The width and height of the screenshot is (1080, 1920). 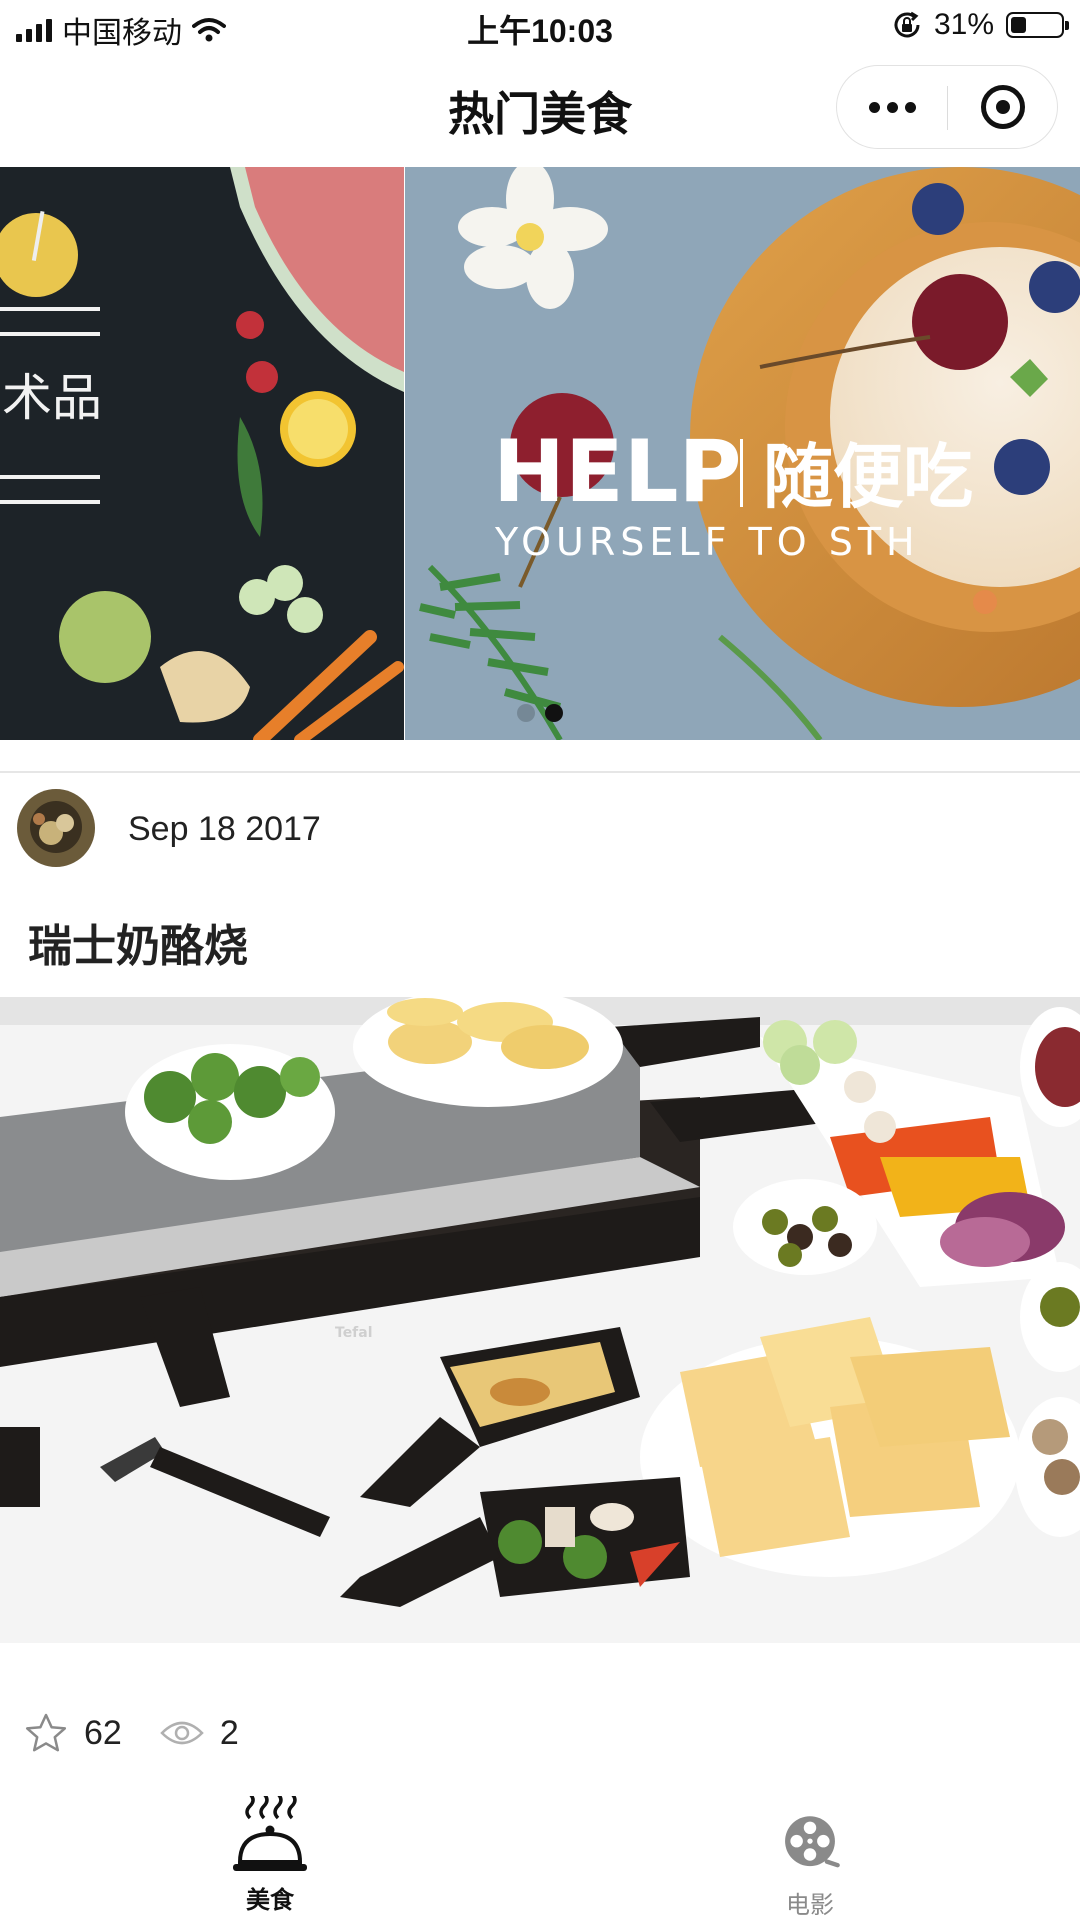 I want to click on film-reel-icon, so click(x=812, y=1842).